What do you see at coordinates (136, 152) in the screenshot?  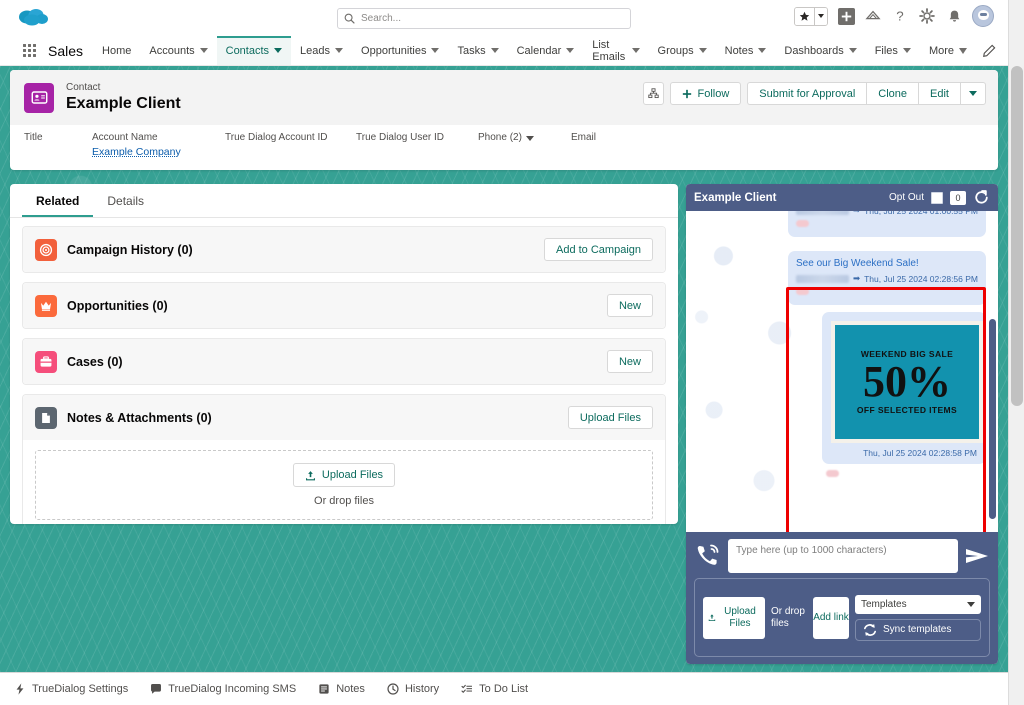 I see `account-name-link: Example Company` at bounding box center [136, 152].